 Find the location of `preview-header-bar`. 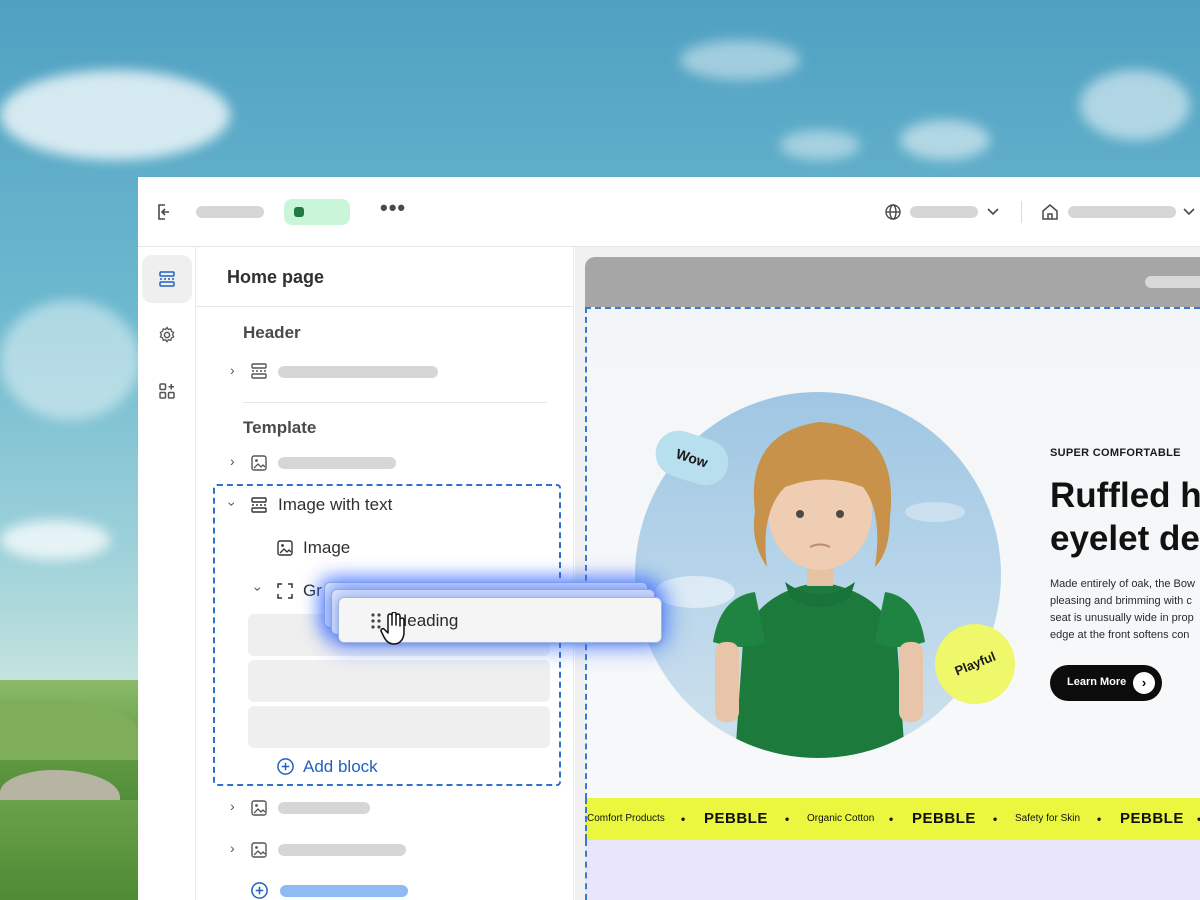

preview-header-bar is located at coordinates (892, 282).